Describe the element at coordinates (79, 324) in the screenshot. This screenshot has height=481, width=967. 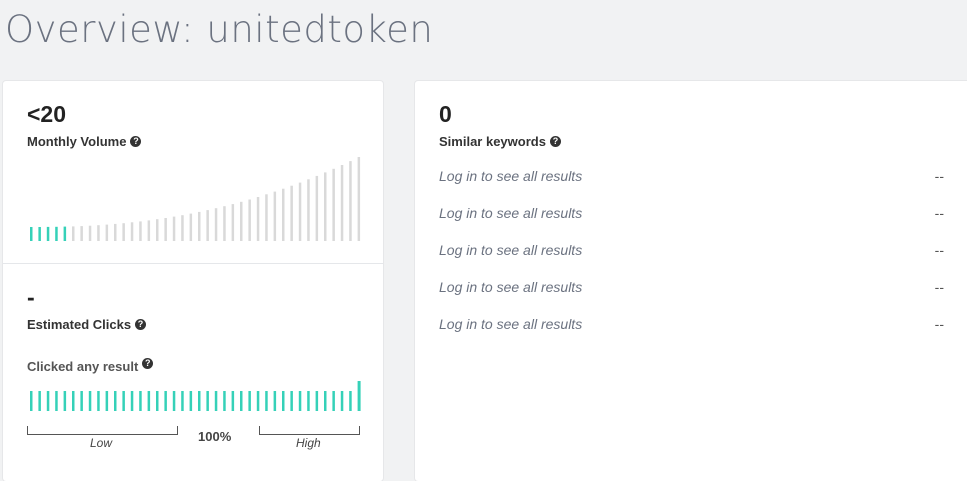
I see `estimated-clicks-label-text: Estimated Clicks` at that location.